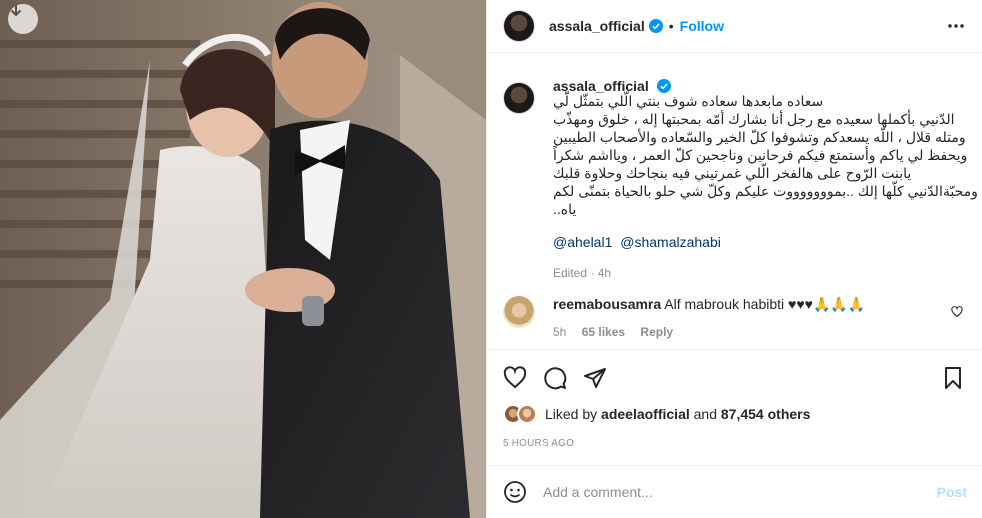 Image resolution: width=982 pixels, height=518 pixels. What do you see at coordinates (519, 26) in the screenshot?
I see `avatar` at bounding box center [519, 26].